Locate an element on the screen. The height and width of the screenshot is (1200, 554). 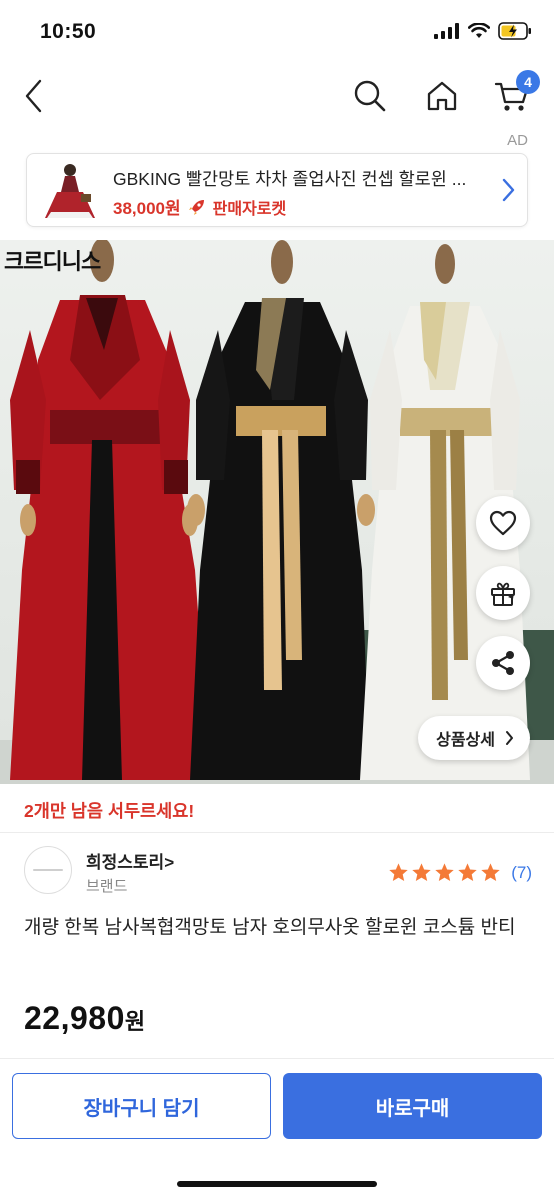
gift-button is located at coordinates (503, 593).